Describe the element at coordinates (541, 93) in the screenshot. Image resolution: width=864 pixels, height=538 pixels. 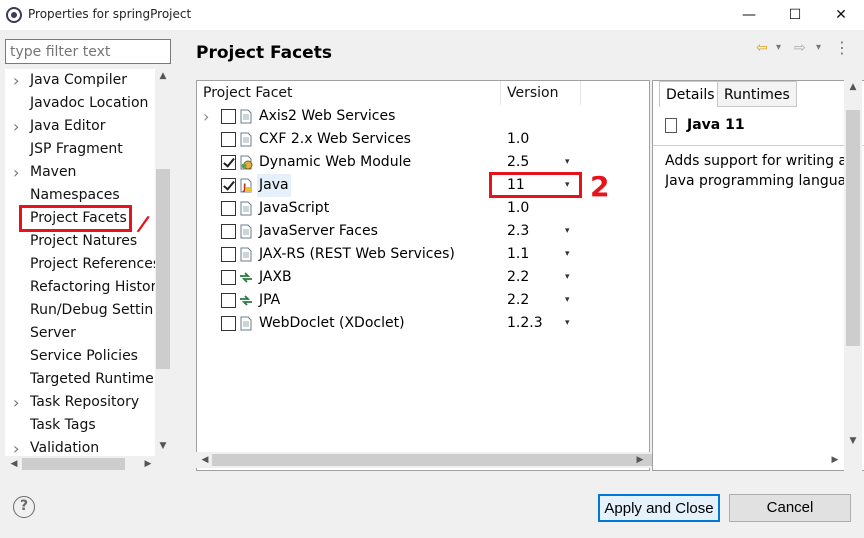
I see `column-header-version: Version` at that location.